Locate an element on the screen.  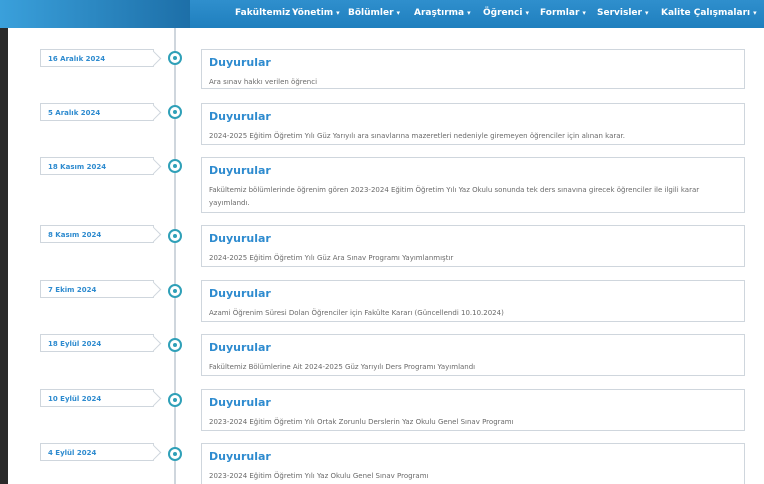
nav-item-label: Bölümler is located at coordinates (371, 13).